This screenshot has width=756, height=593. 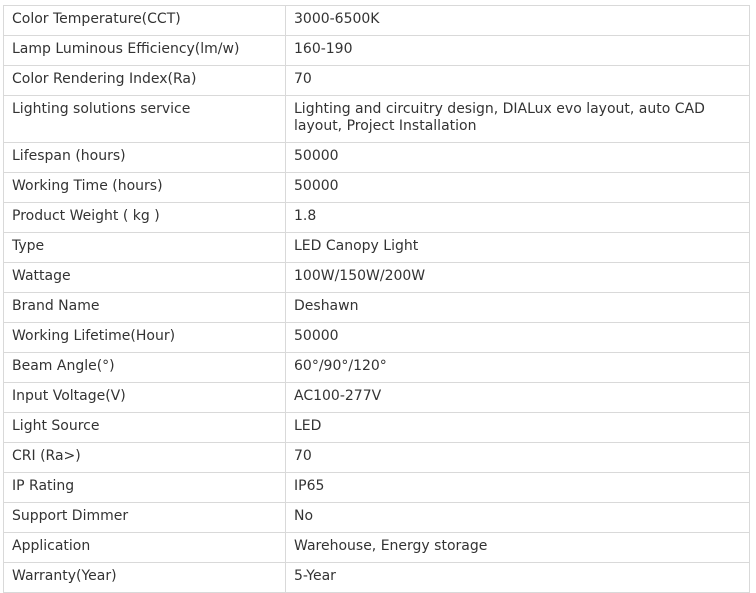 What do you see at coordinates (517, 367) in the screenshot?
I see `spec-value: 60°/90°/120°` at bounding box center [517, 367].